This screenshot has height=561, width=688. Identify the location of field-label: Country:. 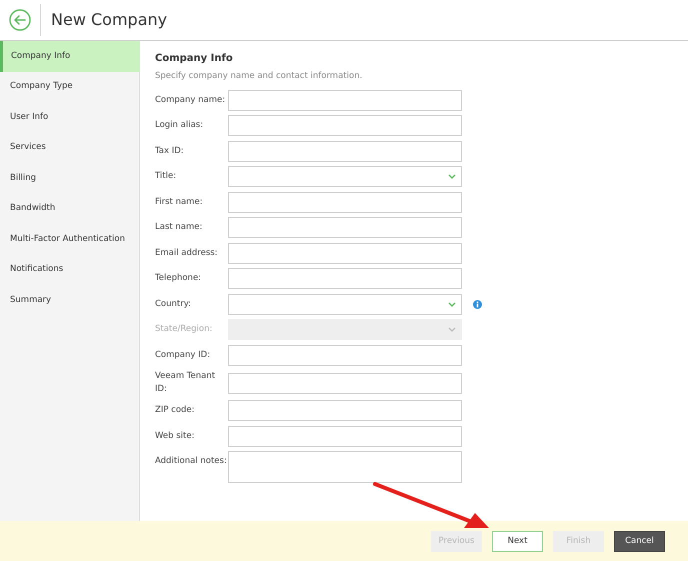
(173, 304).